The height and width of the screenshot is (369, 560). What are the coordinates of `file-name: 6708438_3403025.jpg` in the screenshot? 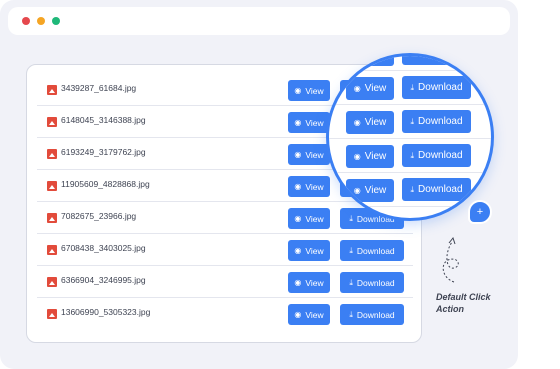 It's located at (103, 248).